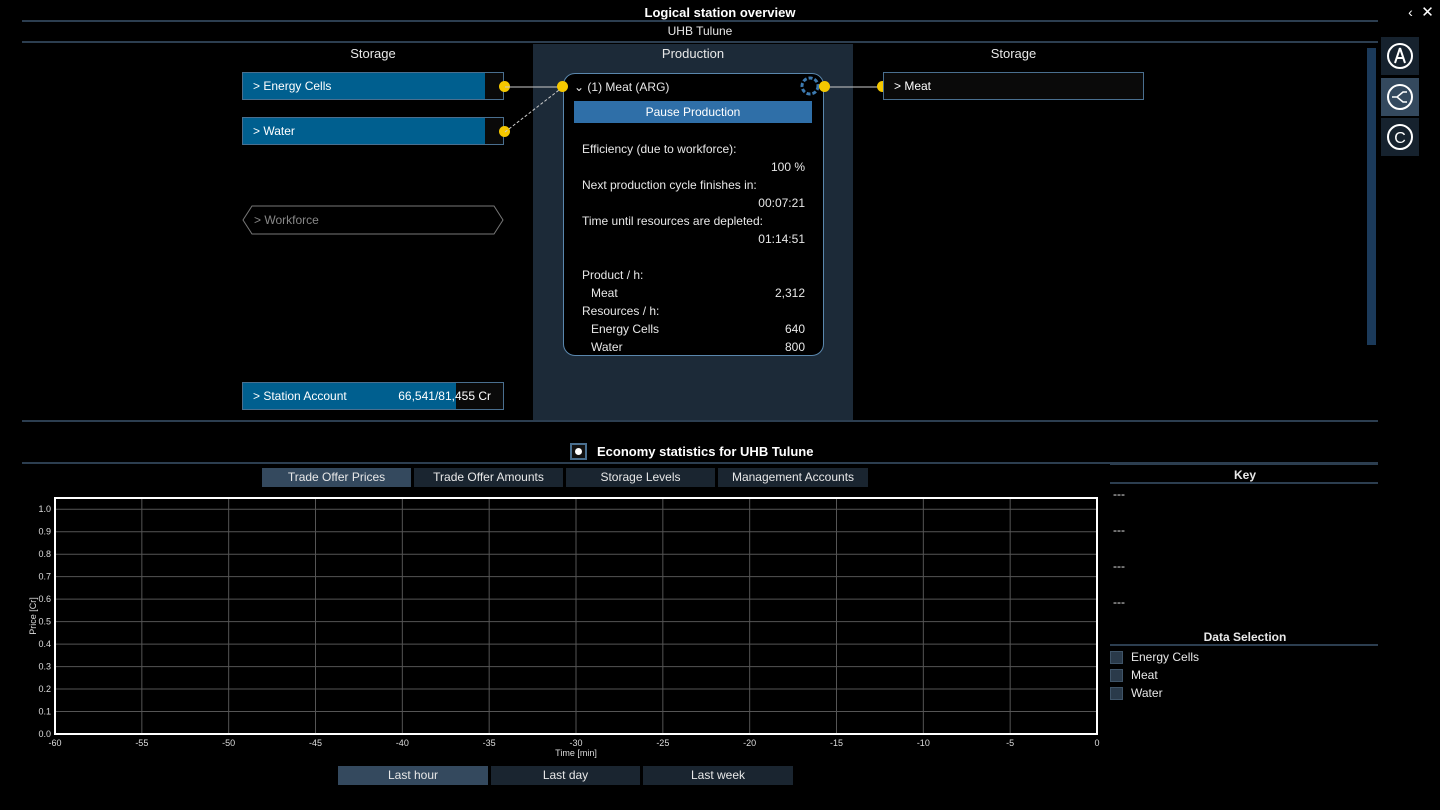  What do you see at coordinates (781, 239) in the screenshot?
I see `deplete-value: 01:14:51` at bounding box center [781, 239].